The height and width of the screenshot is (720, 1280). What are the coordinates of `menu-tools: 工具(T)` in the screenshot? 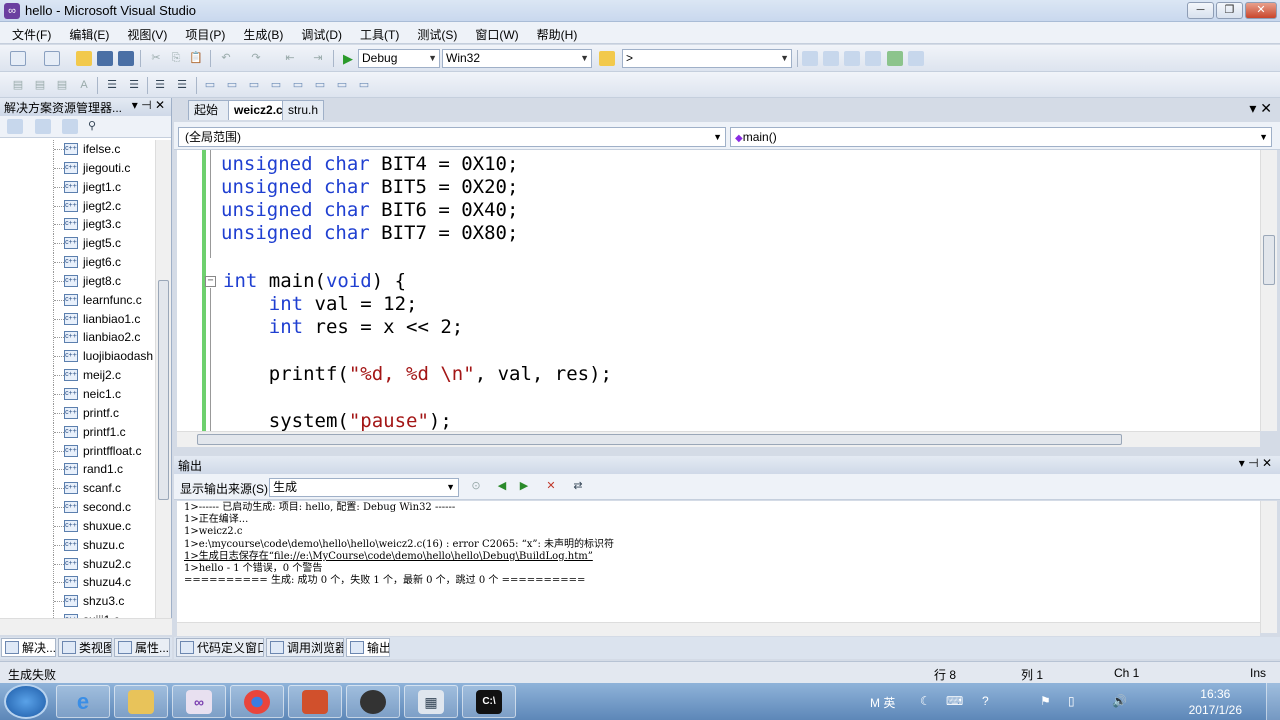 It's located at (379, 32).